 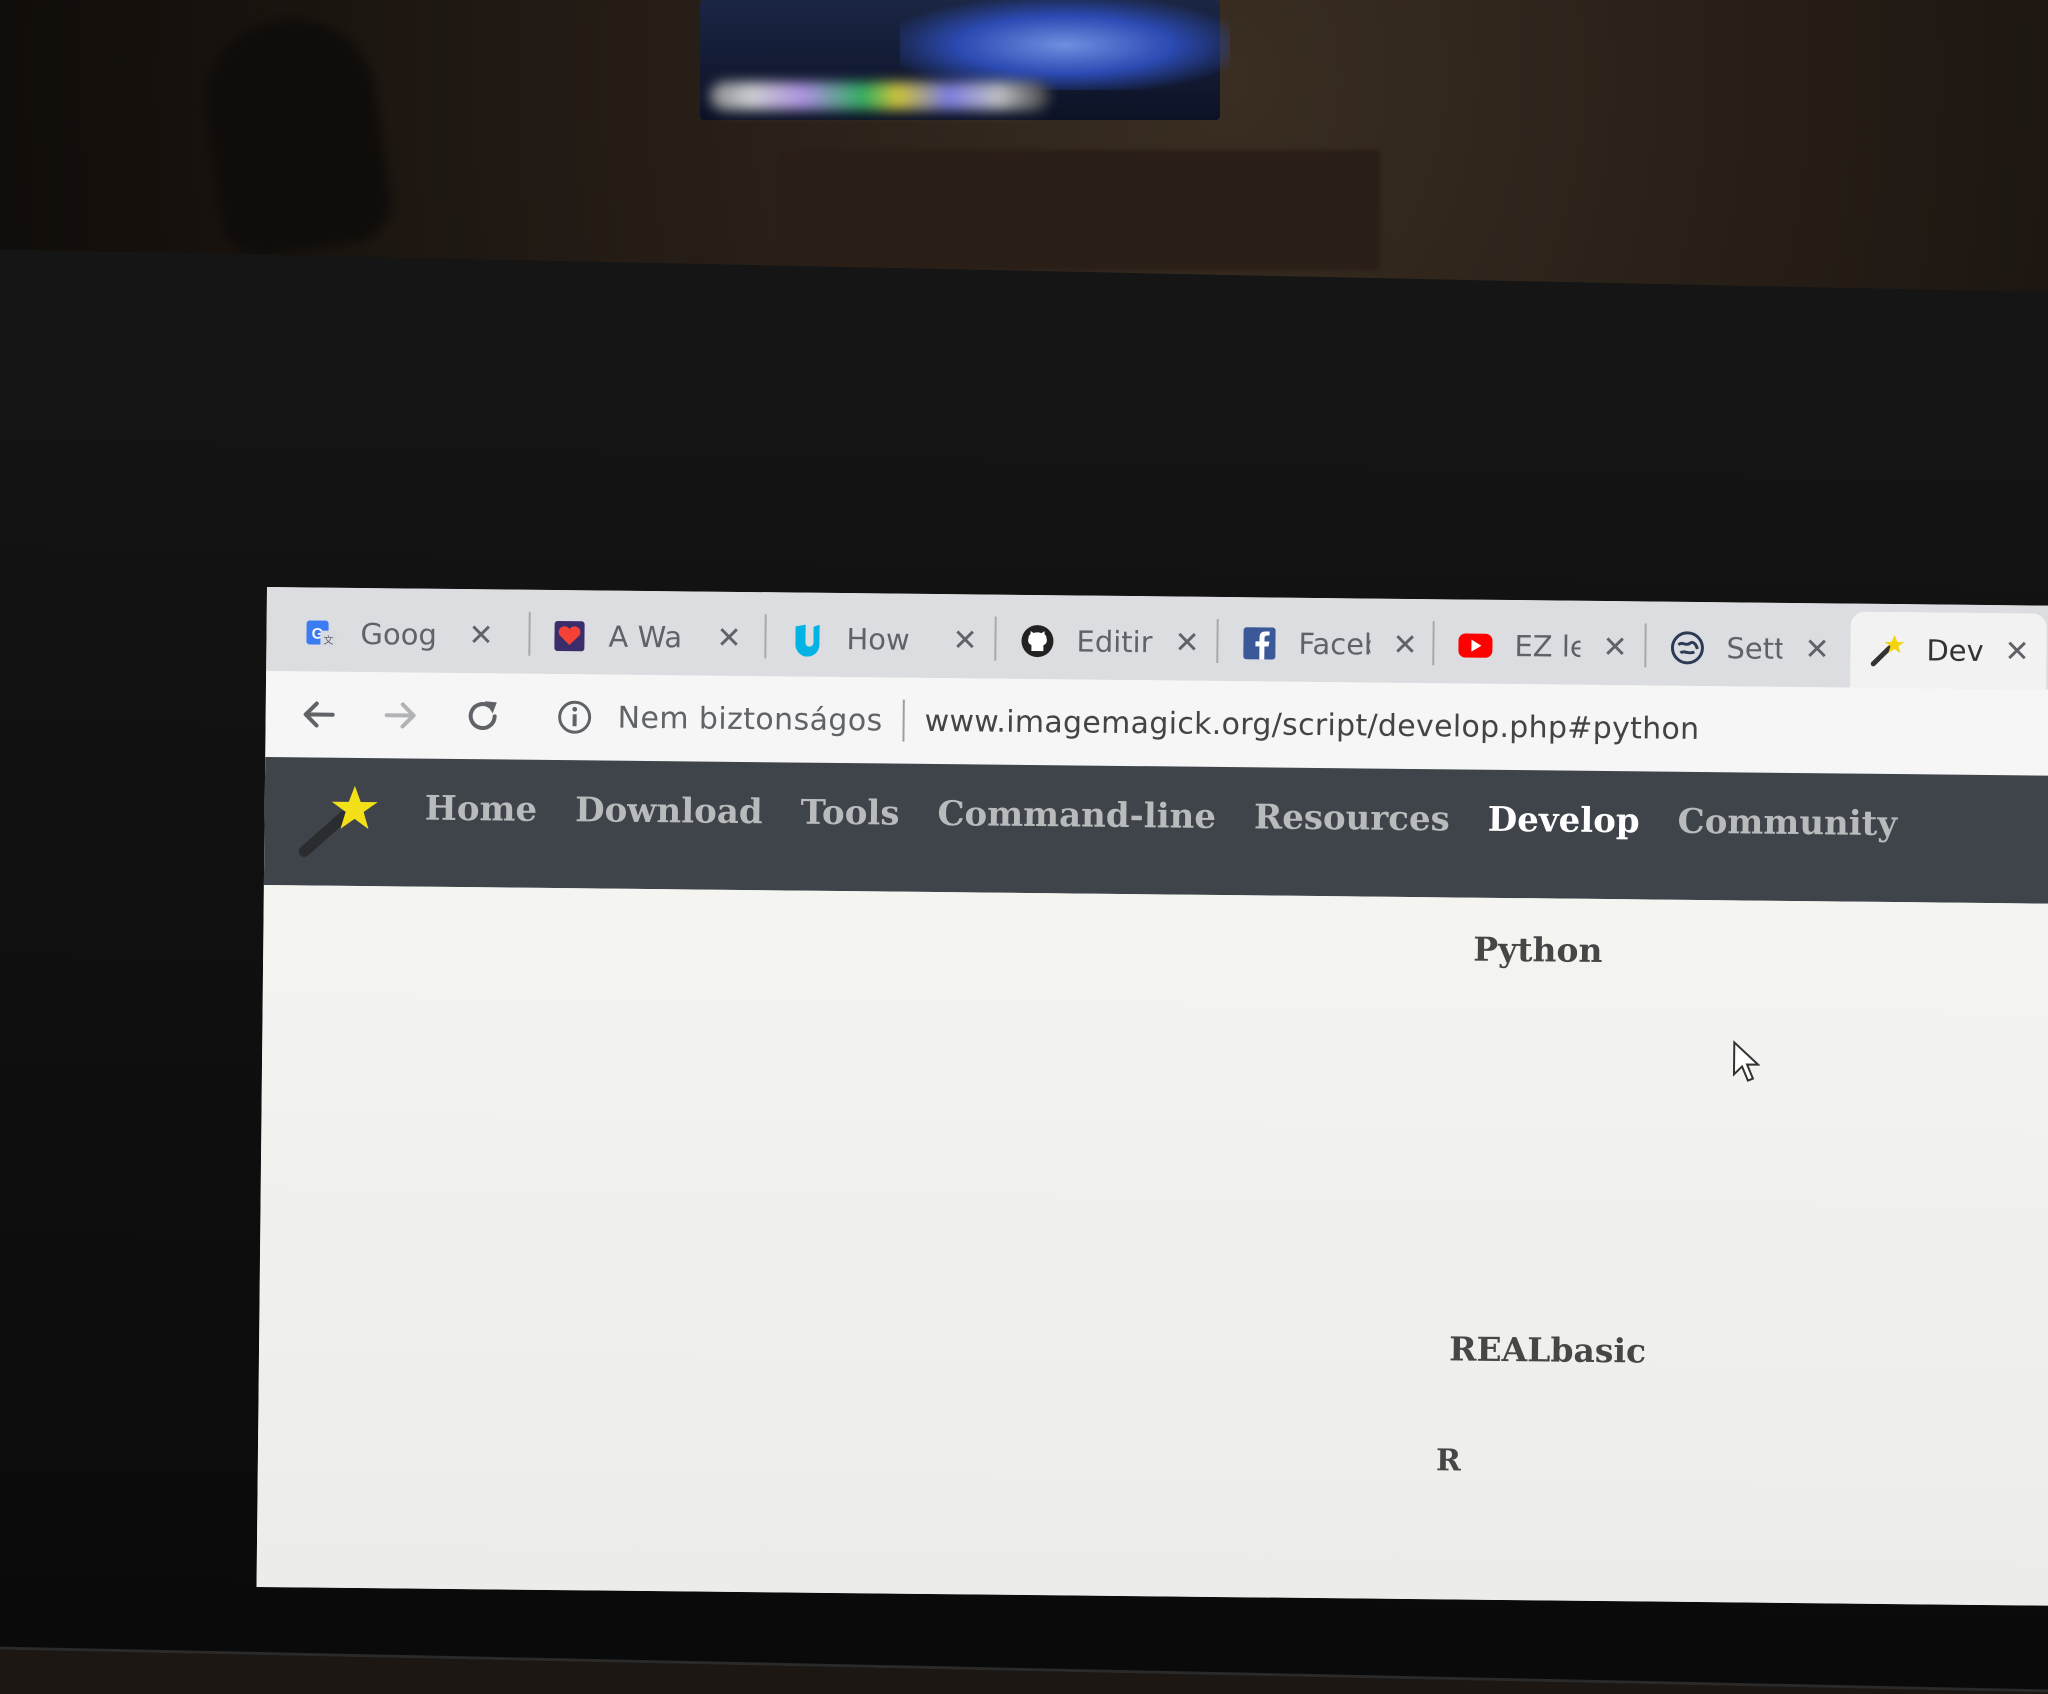 I want to click on back-button, so click(x=318, y=714).